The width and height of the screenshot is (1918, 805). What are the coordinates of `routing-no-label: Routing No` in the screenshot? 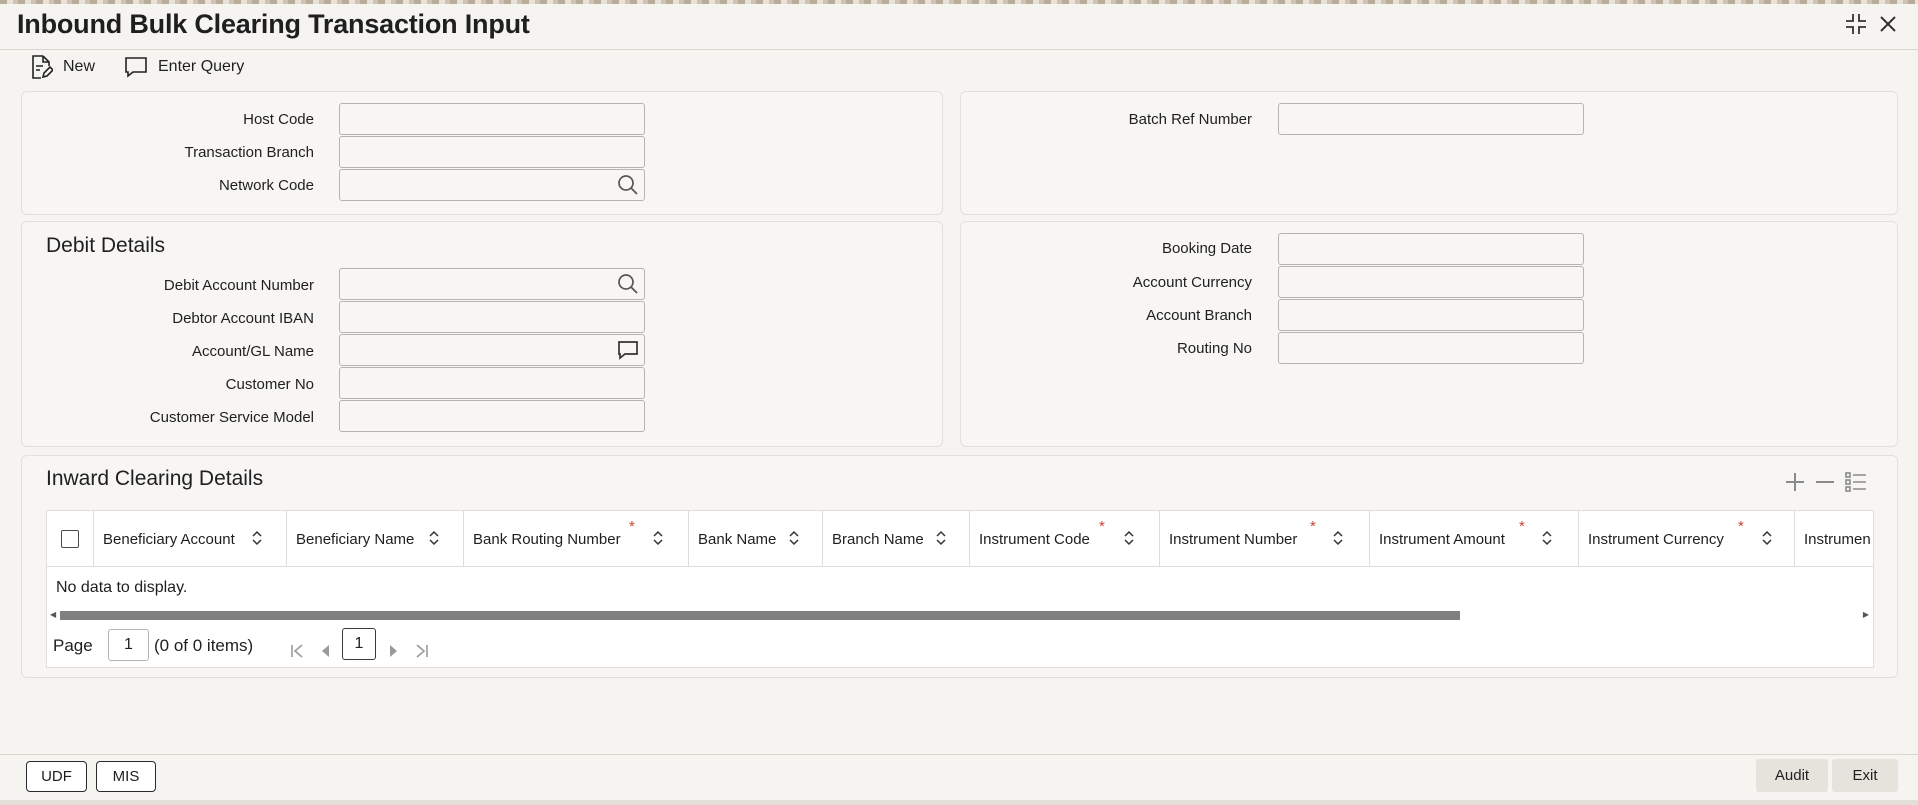 It's located at (1214, 348).